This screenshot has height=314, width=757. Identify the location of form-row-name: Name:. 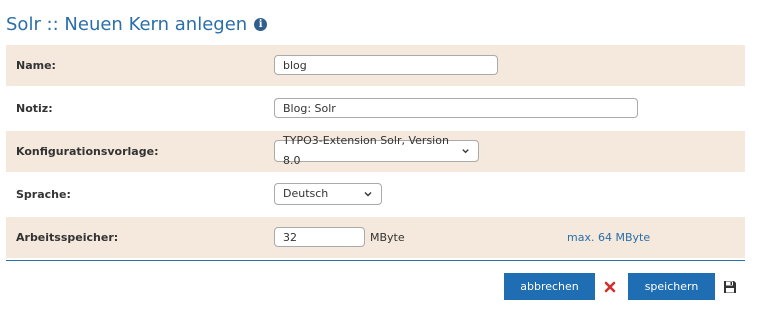
(375, 66).